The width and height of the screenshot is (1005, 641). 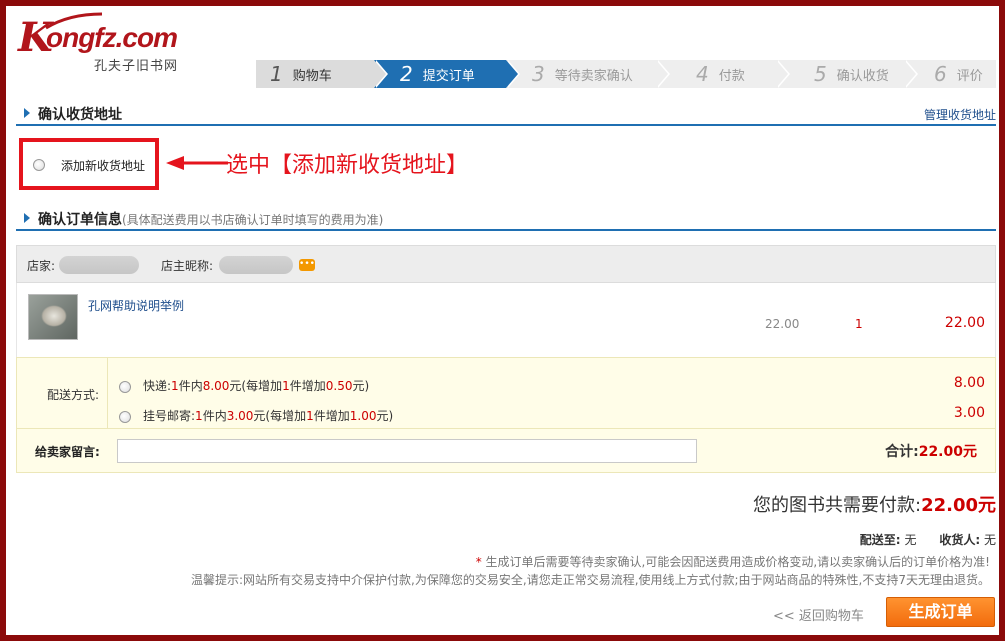 I want to click on site-logo: K ongfz.com 孔夫子旧书网, so click(x=111, y=43).